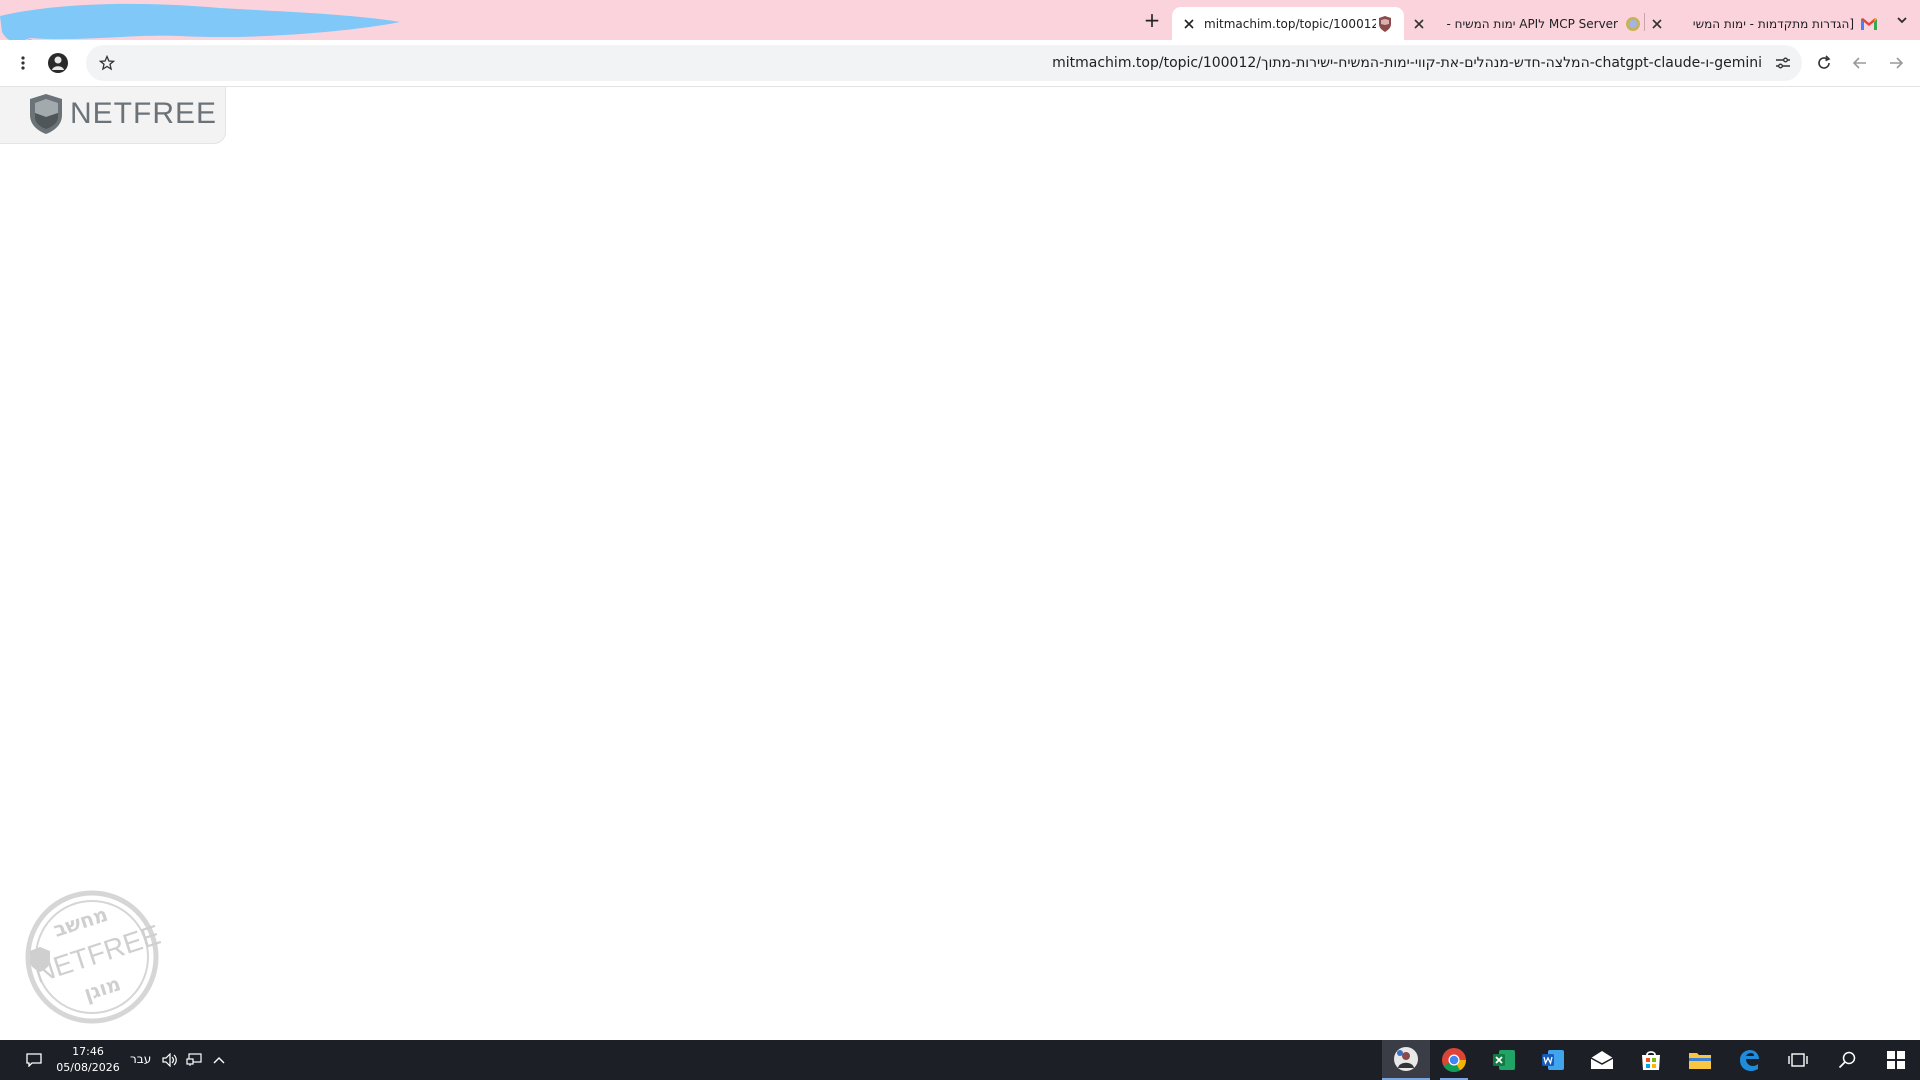 The height and width of the screenshot is (1080, 1920). Describe the element at coordinates (200, 22) in the screenshot. I see `redaction-scribble` at that location.